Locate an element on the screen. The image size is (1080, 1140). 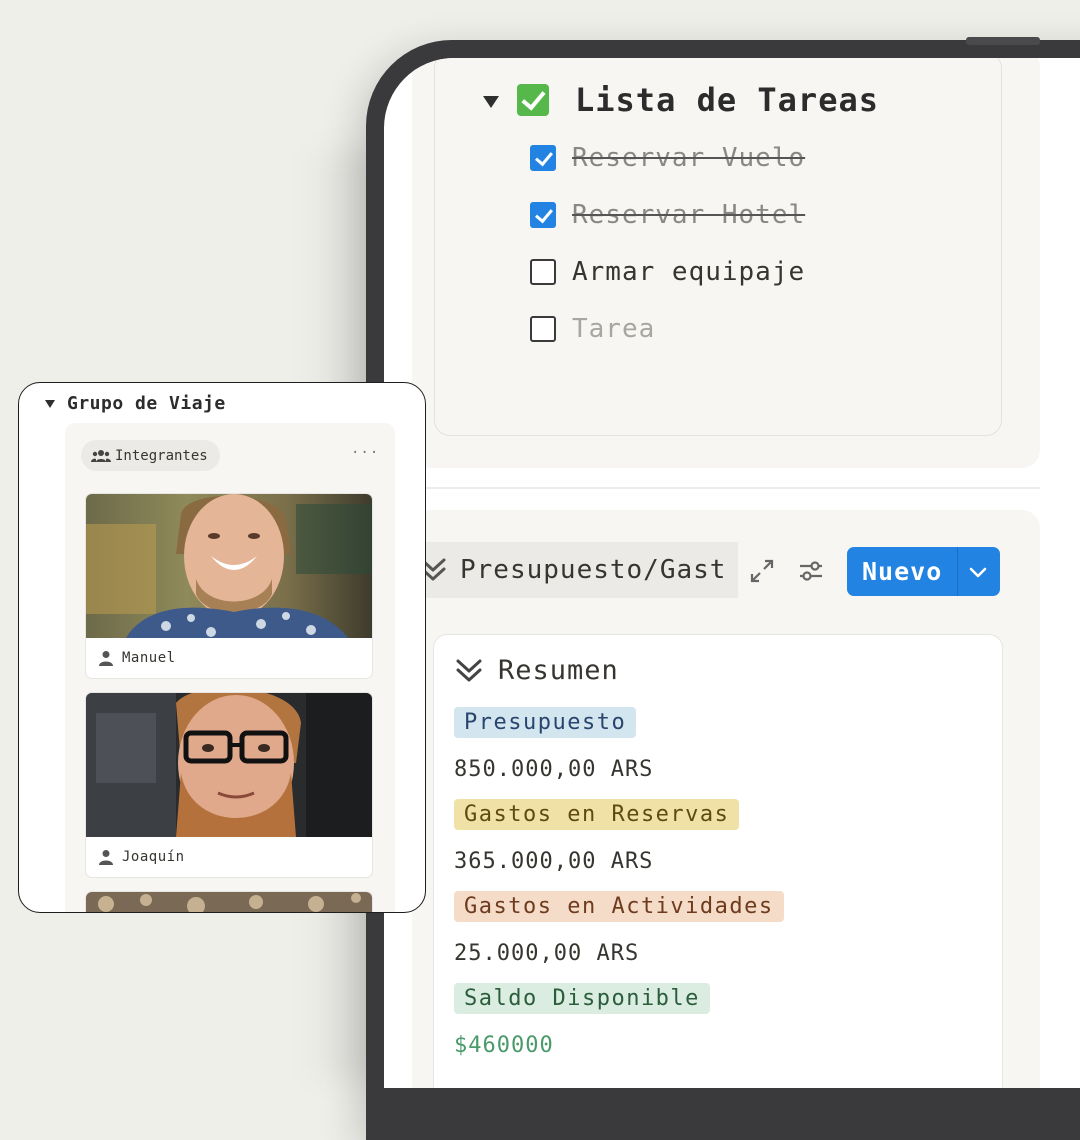
task-item: Armar equipaje is located at coordinates (667, 272).